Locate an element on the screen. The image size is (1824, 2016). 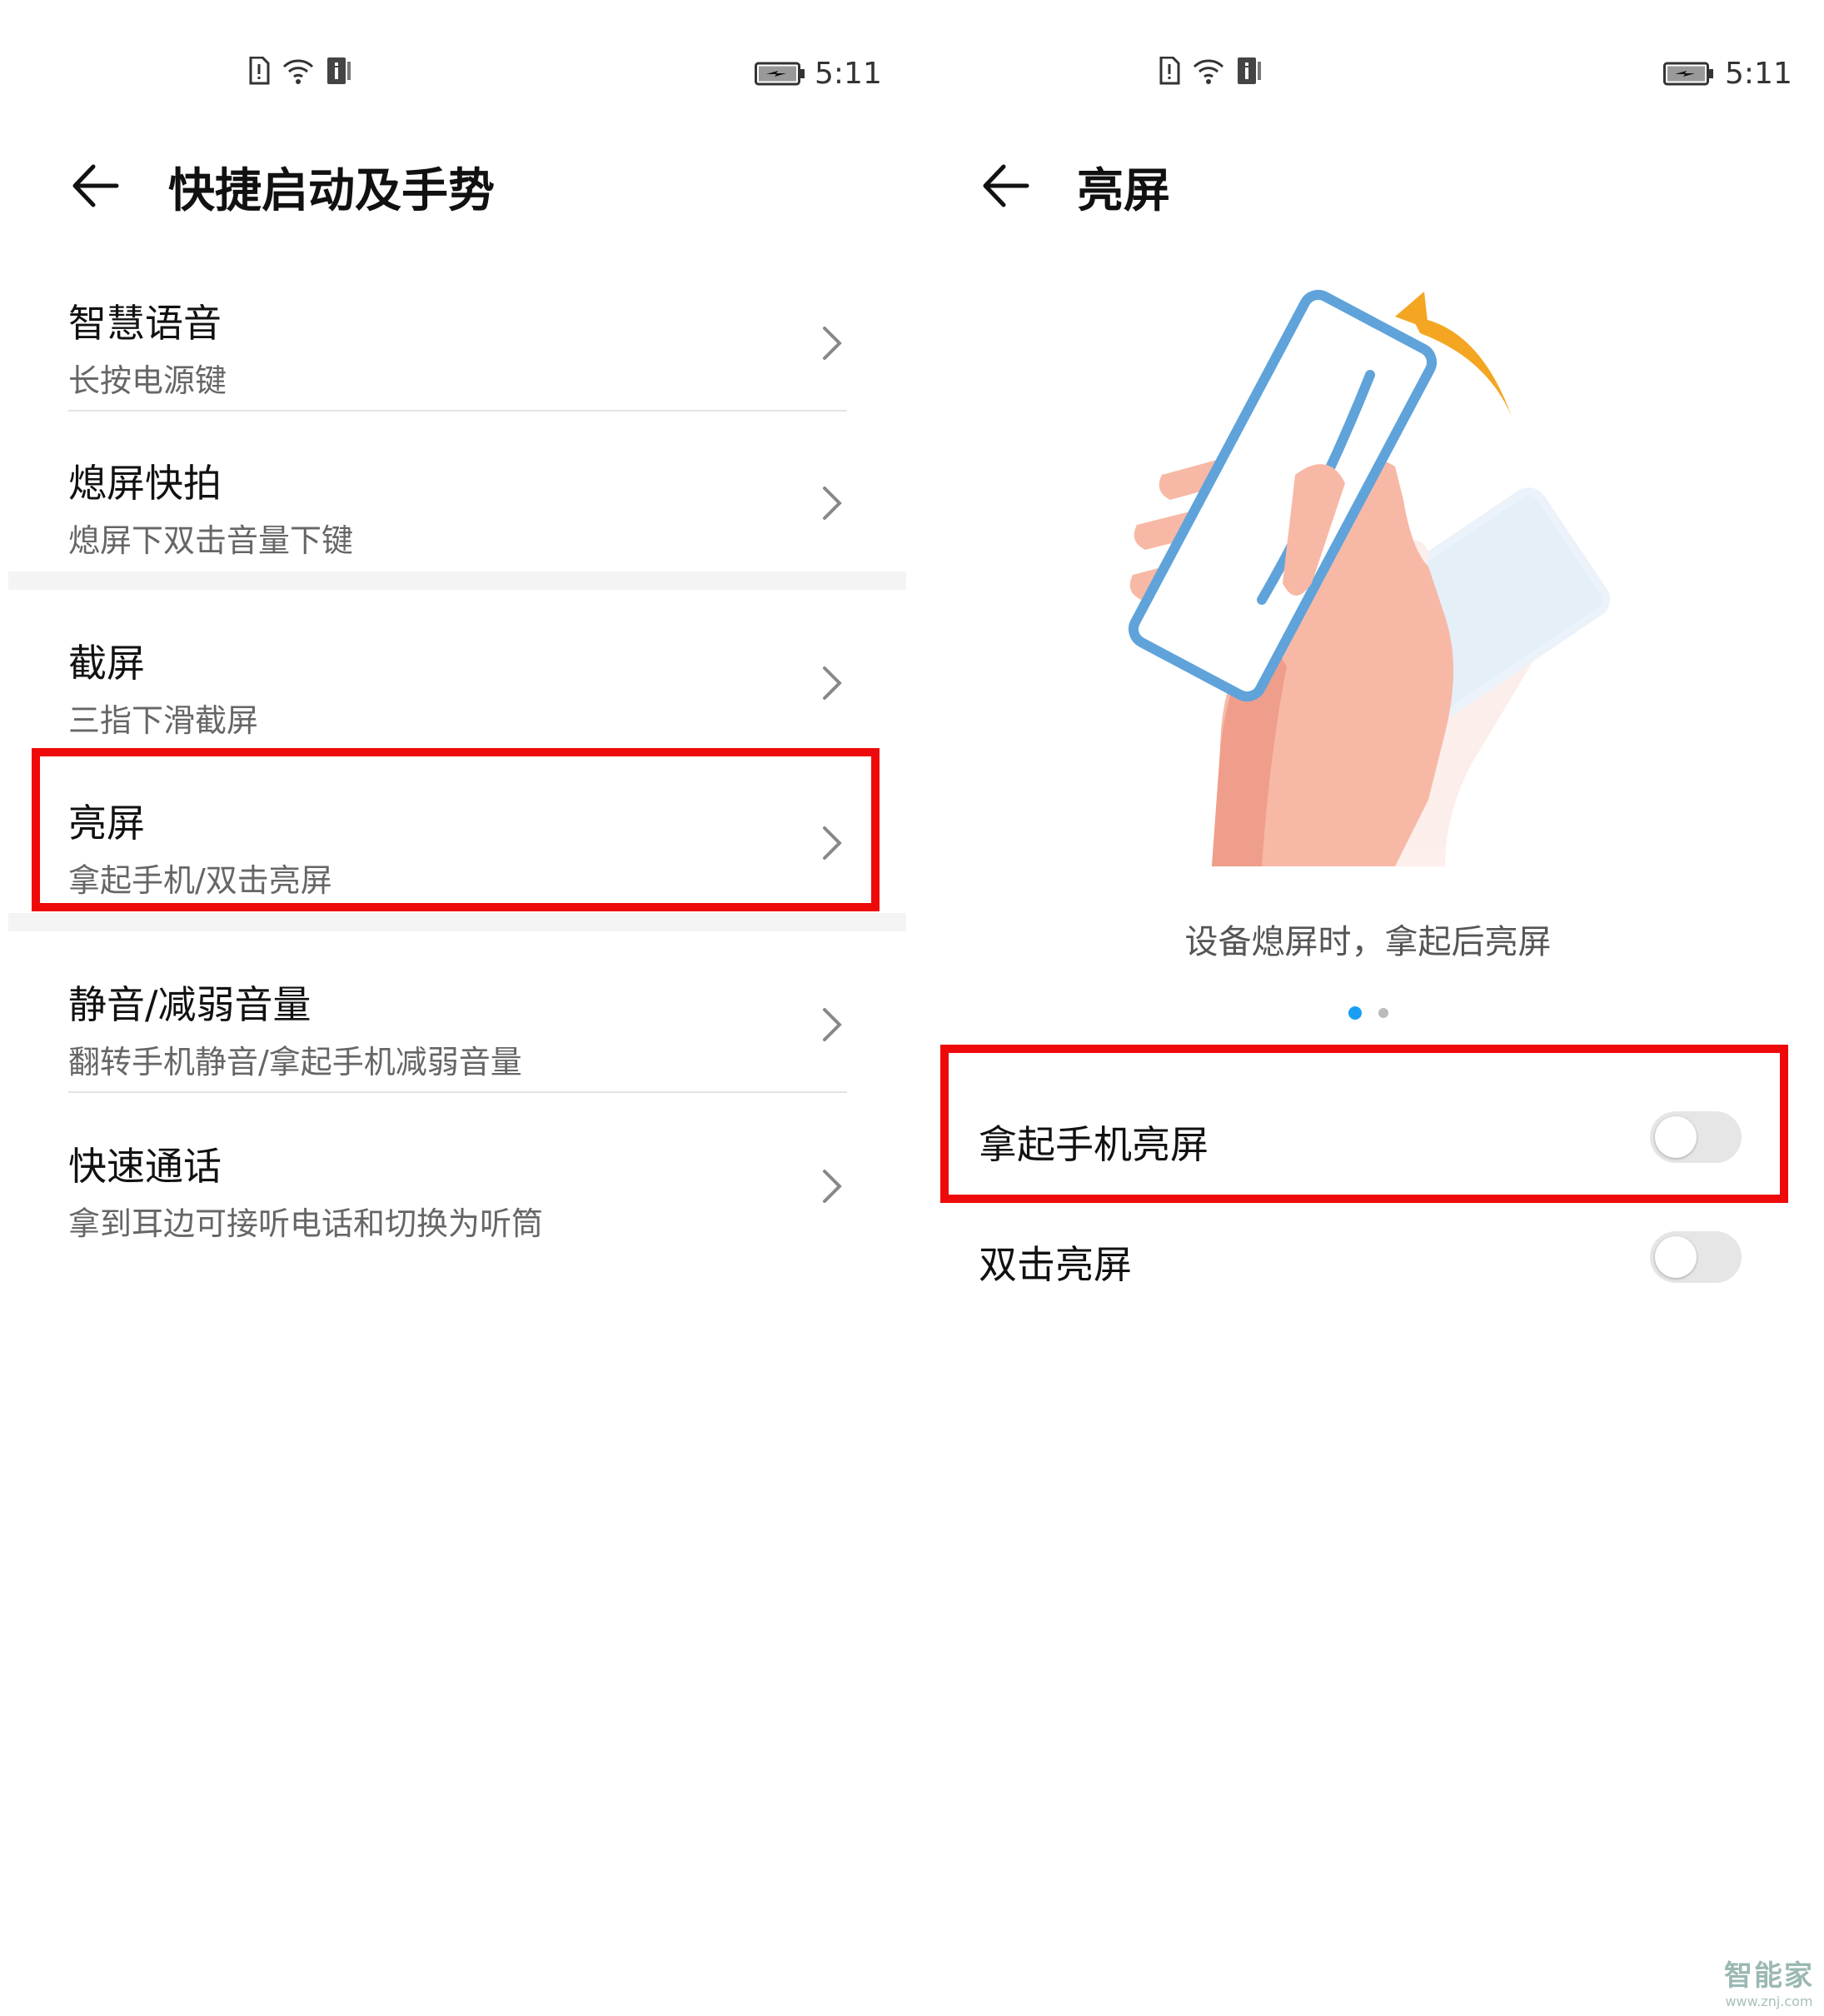
app-bar: 快捷启动及手势 is located at coordinates (456, 183).